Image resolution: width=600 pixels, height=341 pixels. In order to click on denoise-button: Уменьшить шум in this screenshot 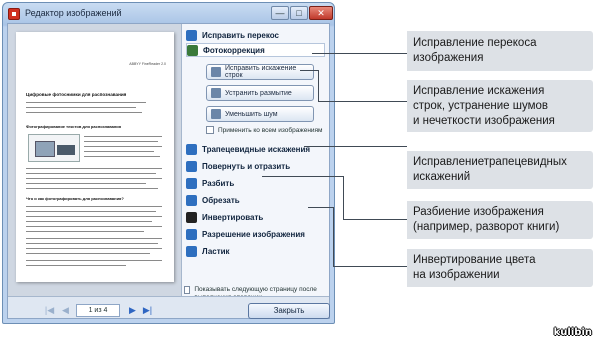, I will do `click(260, 114)`.